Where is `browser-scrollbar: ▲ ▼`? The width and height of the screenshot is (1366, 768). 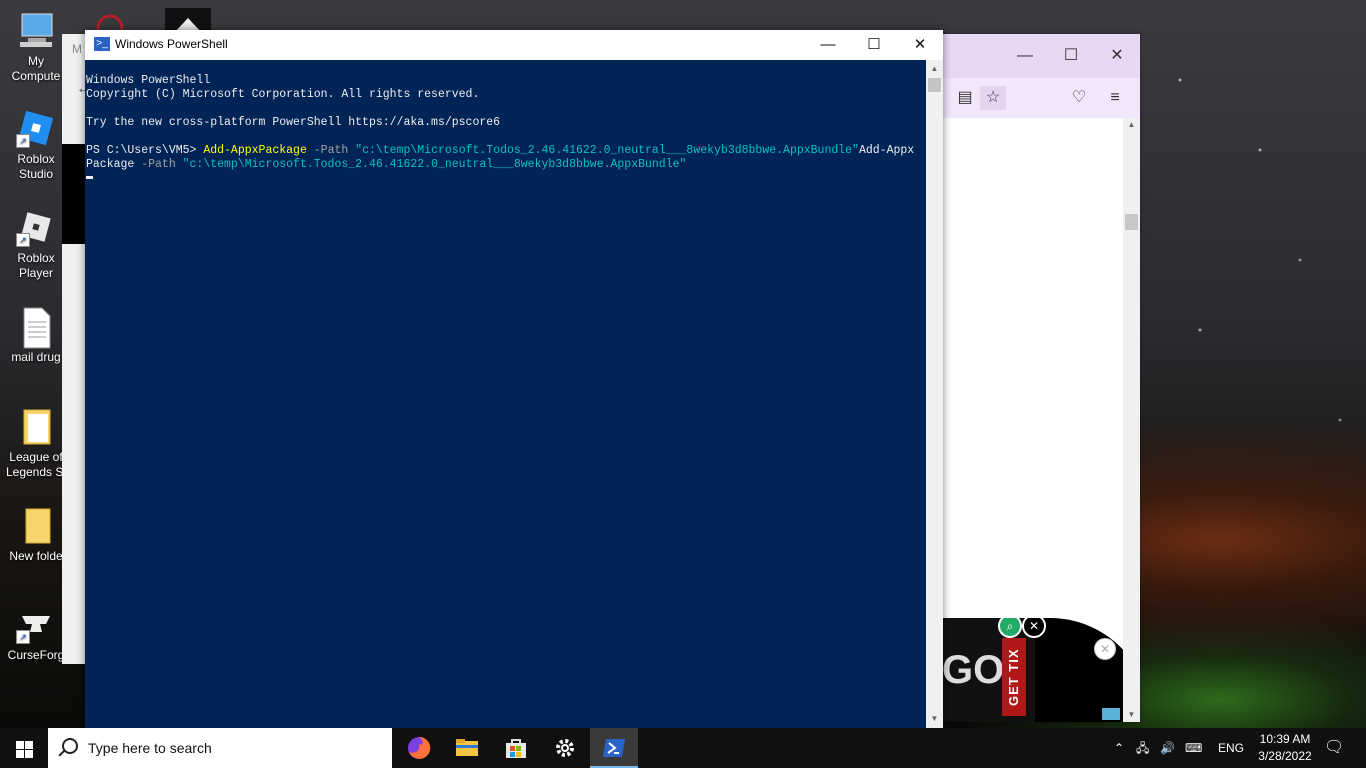
browser-scrollbar: ▲ ▼ is located at coordinates (1131, 420).